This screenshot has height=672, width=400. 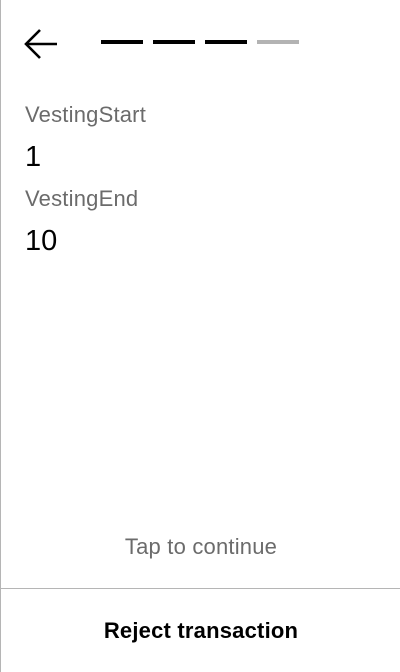 What do you see at coordinates (200, 547) in the screenshot?
I see `tap-to-continue: Tap to continue` at bounding box center [200, 547].